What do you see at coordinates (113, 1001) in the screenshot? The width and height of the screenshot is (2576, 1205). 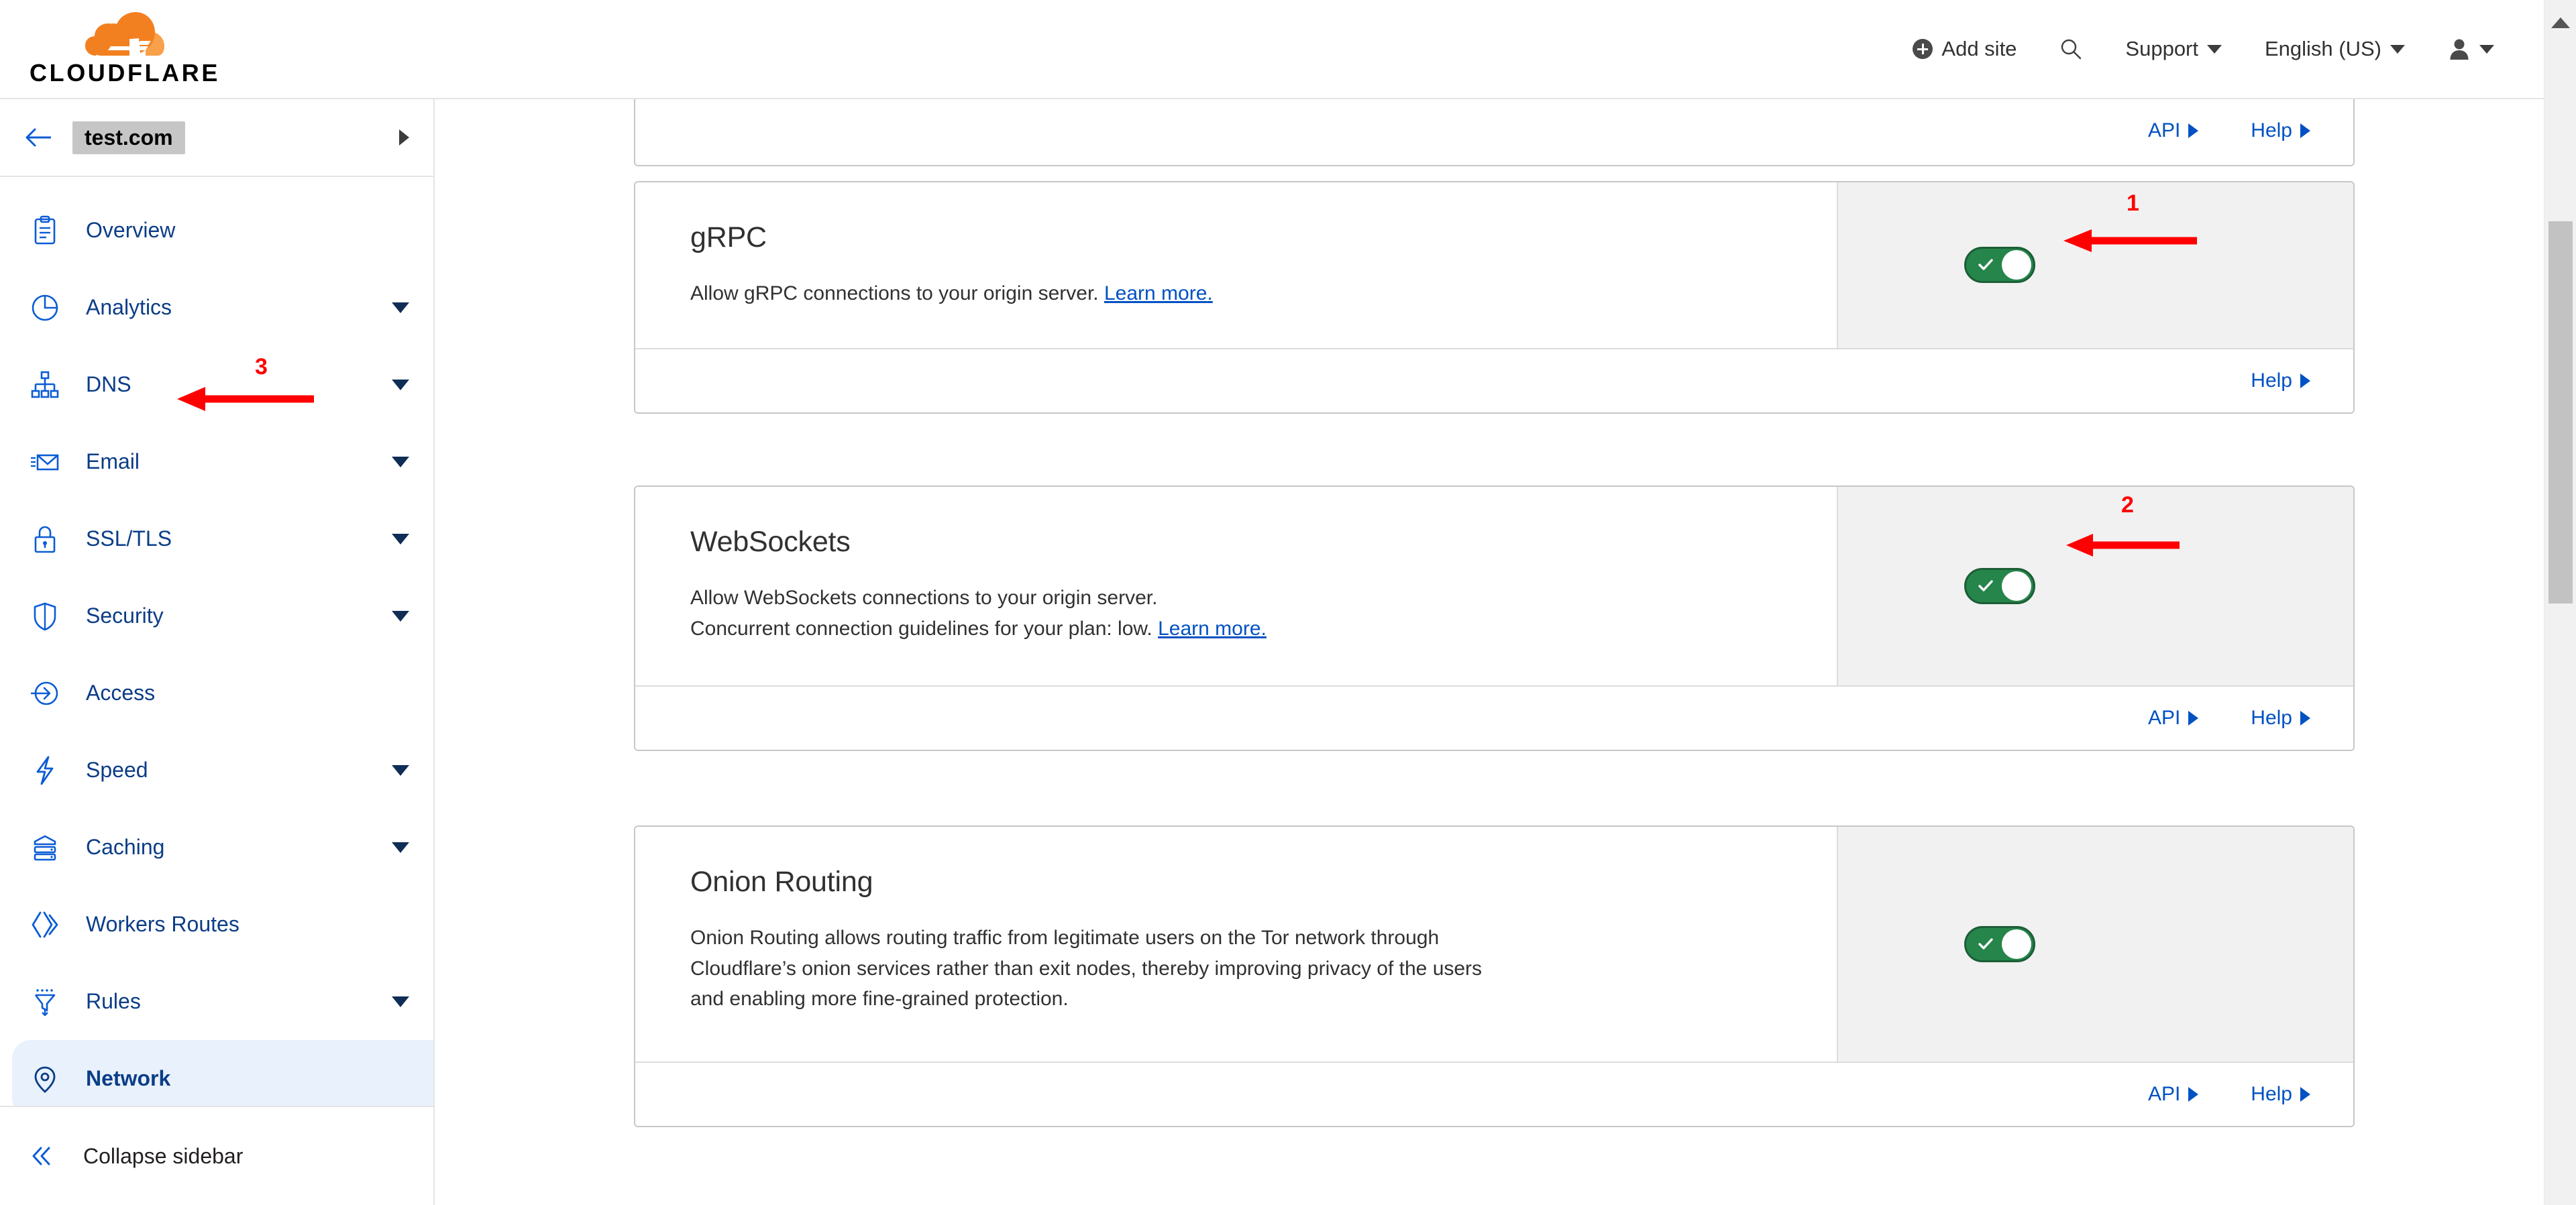 I see `sidebar-item-label: Rules` at bounding box center [113, 1001].